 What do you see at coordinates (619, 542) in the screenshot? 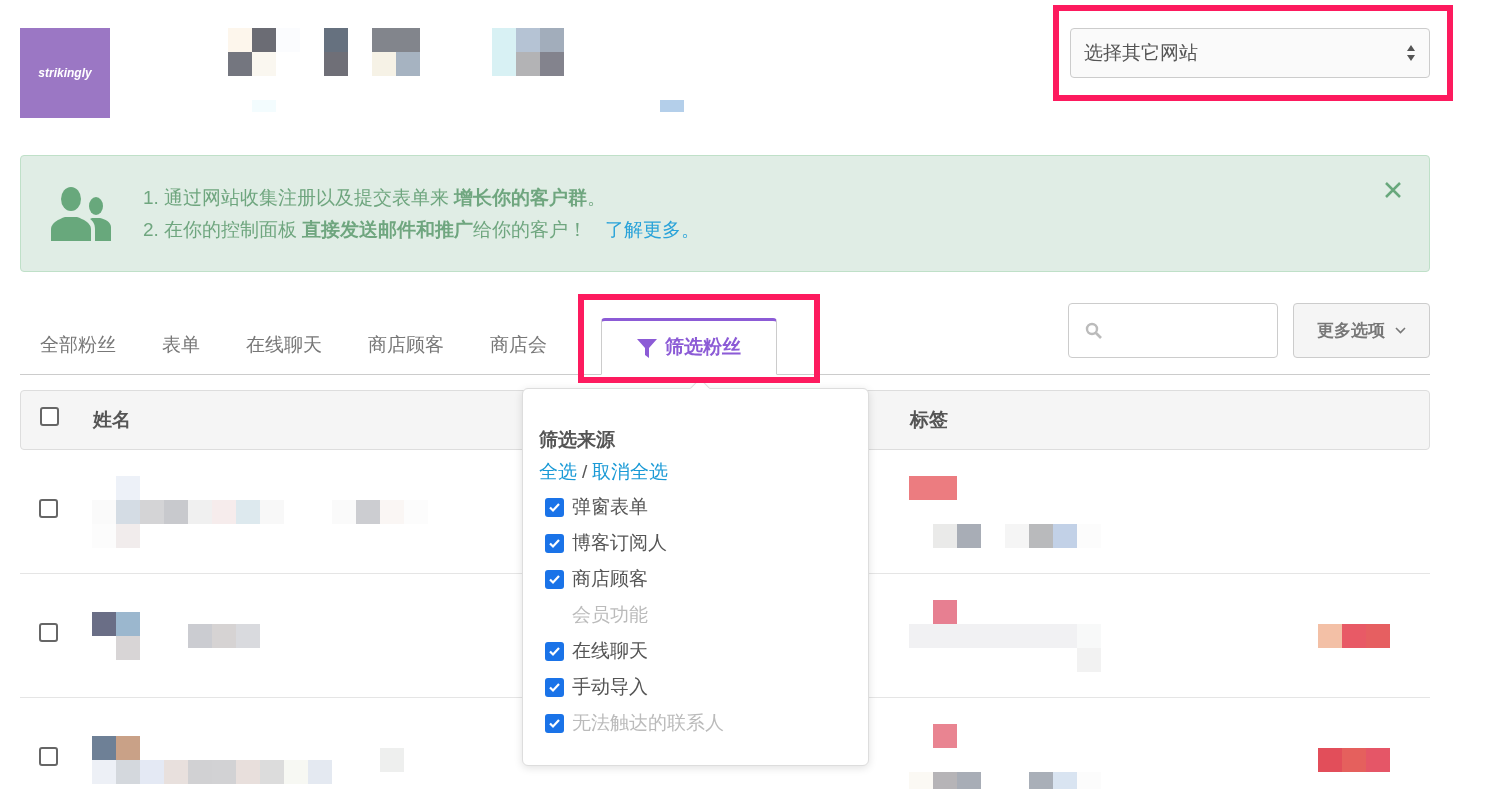
I see `option-label: 博客订阅人` at bounding box center [619, 542].